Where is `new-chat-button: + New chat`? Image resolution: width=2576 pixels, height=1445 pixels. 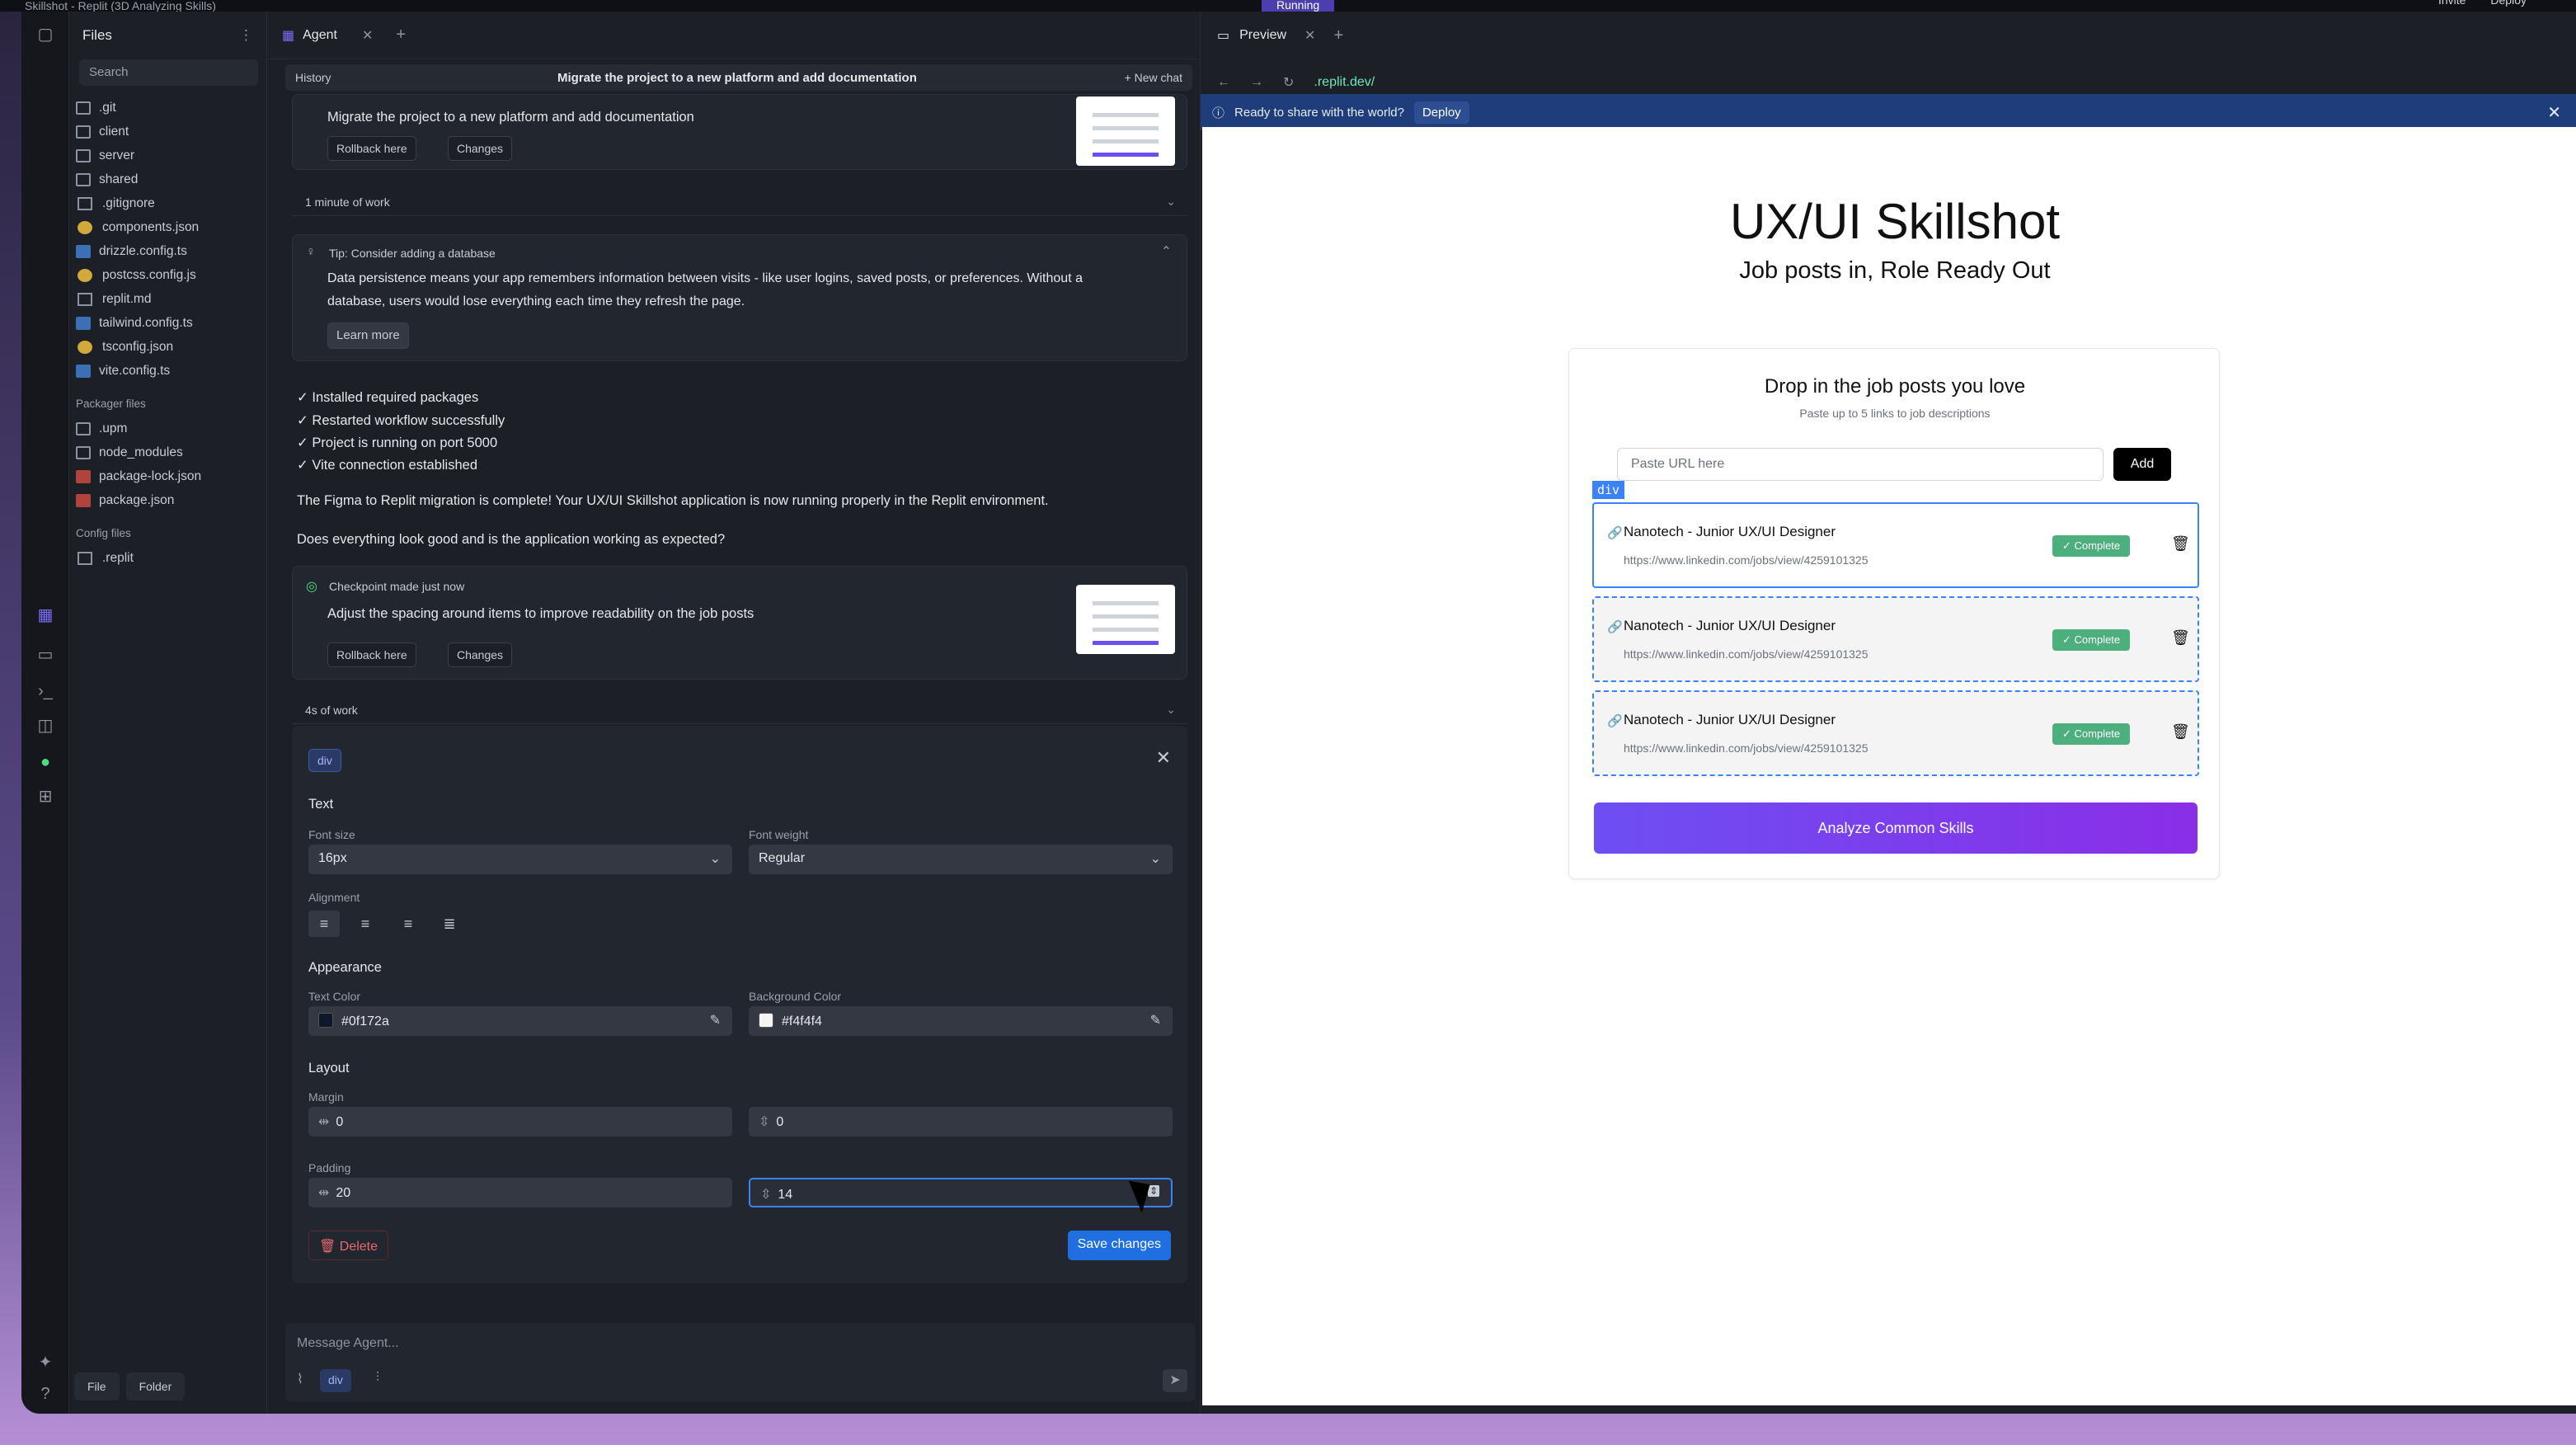 new-chat-button: + New chat is located at coordinates (1153, 77).